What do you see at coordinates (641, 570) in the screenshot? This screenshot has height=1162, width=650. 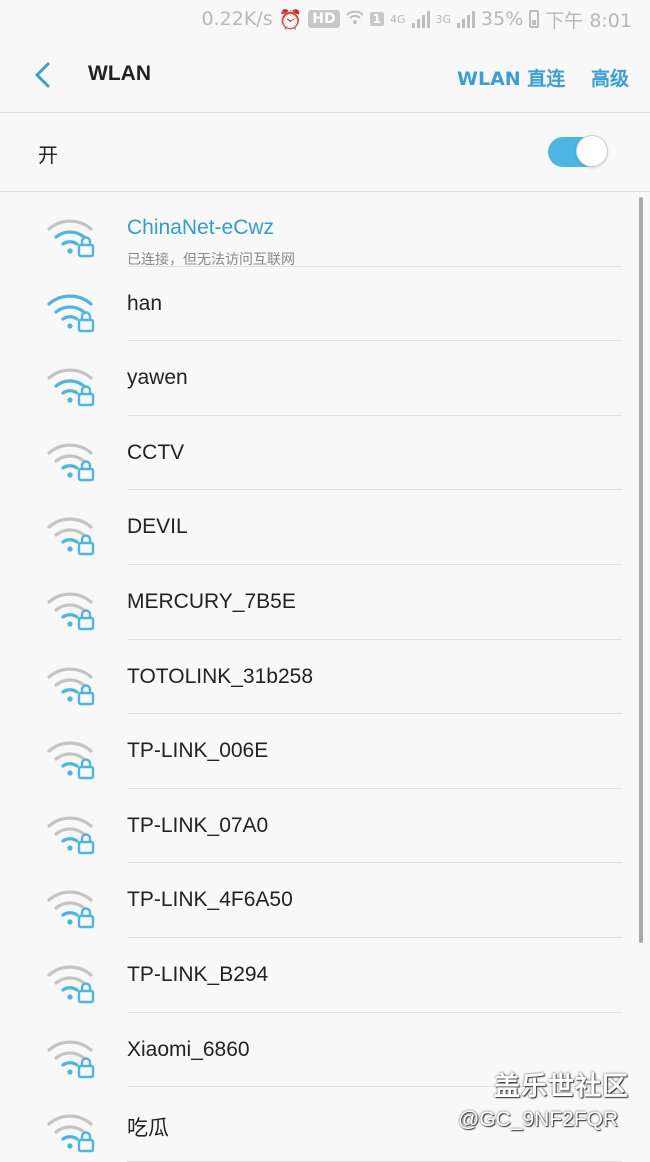 I see `scrollbar` at bounding box center [641, 570].